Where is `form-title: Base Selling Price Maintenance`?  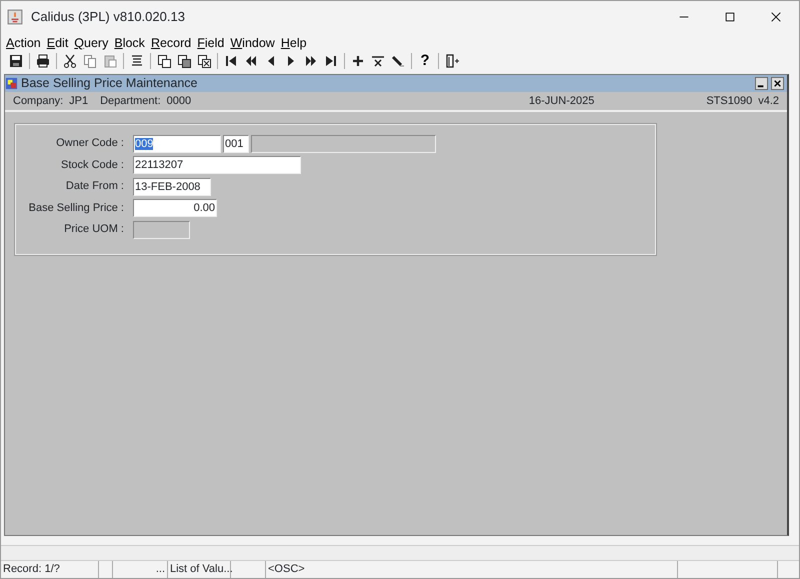 form-title: Base Selling Price Maintenance is located at coordinates (109, 83).